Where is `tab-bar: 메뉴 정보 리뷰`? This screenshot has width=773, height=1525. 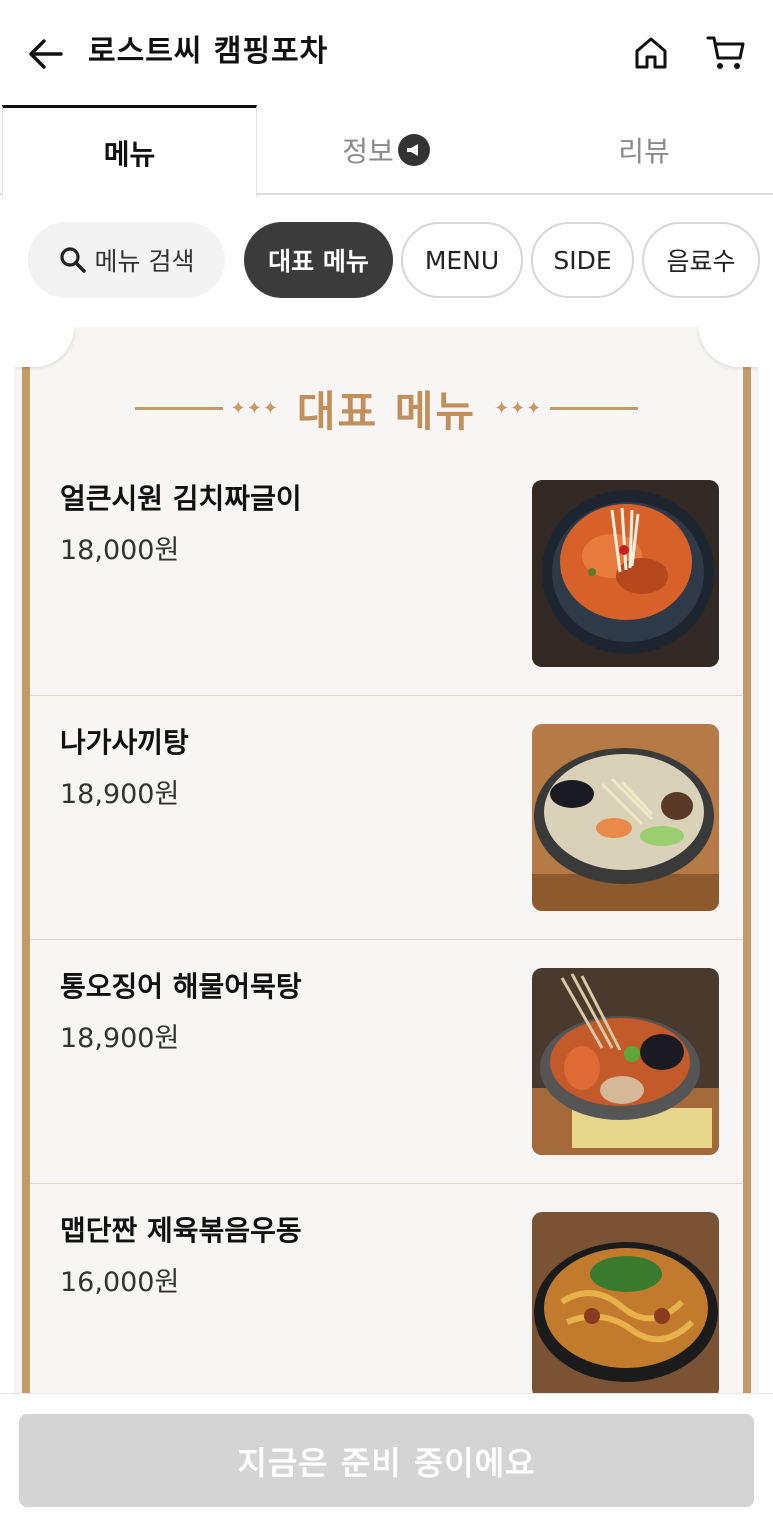 tab-bar: 메뉴 정보 리뷰 is located at coordinates (386, 151).